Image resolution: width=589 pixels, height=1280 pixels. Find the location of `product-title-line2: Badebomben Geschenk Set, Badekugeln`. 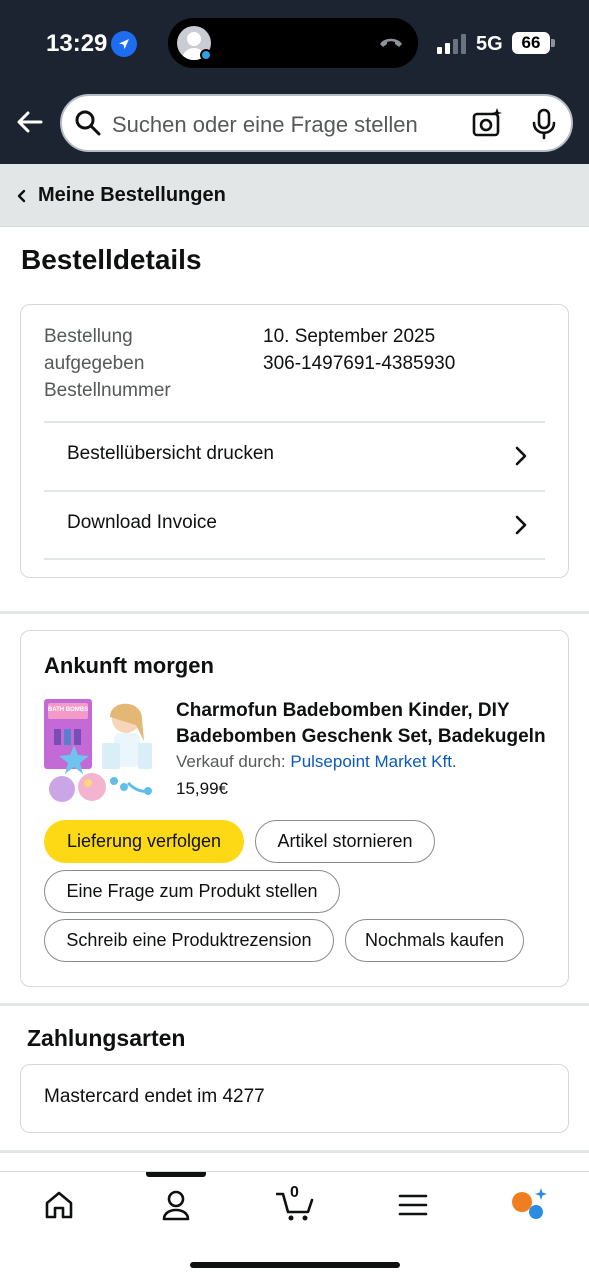

product-title-line2: Badebomben Geschenk Set, Badekugeln is located at coordinates (361, 737).